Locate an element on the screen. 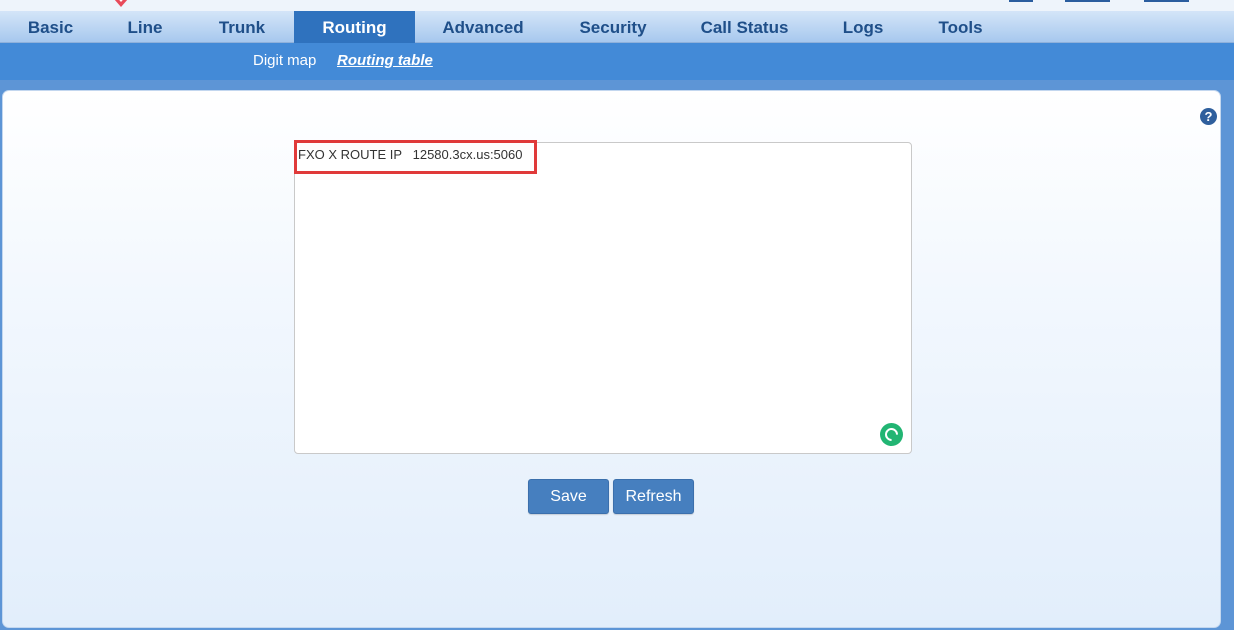 The width and height of the screenshot is (1234, 630). subtab-digit-map: Digit map is located at coordinates (284, 60).